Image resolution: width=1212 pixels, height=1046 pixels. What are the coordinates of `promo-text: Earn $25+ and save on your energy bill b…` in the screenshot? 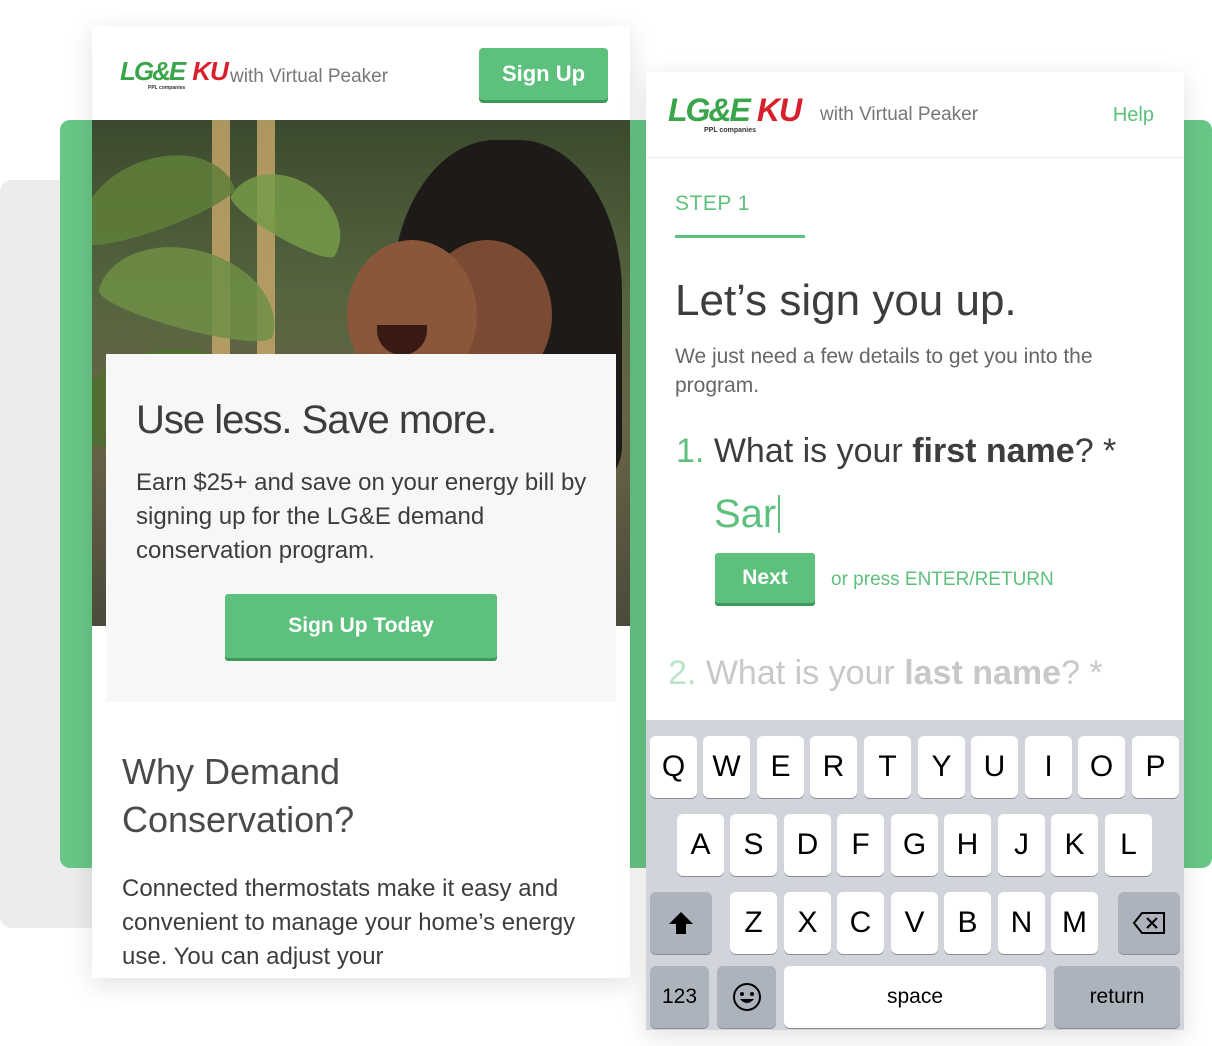 It's located at (361, 516).